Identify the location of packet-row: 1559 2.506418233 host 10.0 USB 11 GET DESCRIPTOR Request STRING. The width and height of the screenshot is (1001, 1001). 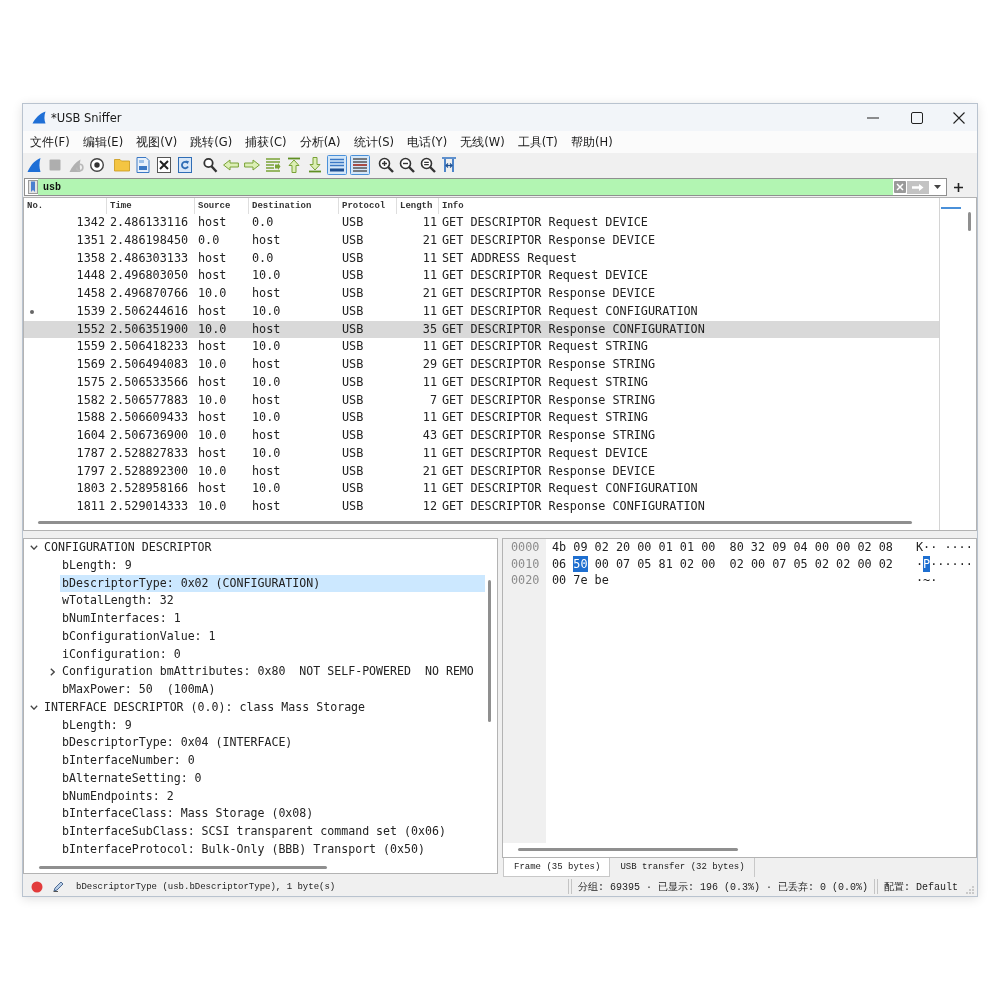
(481, 347).